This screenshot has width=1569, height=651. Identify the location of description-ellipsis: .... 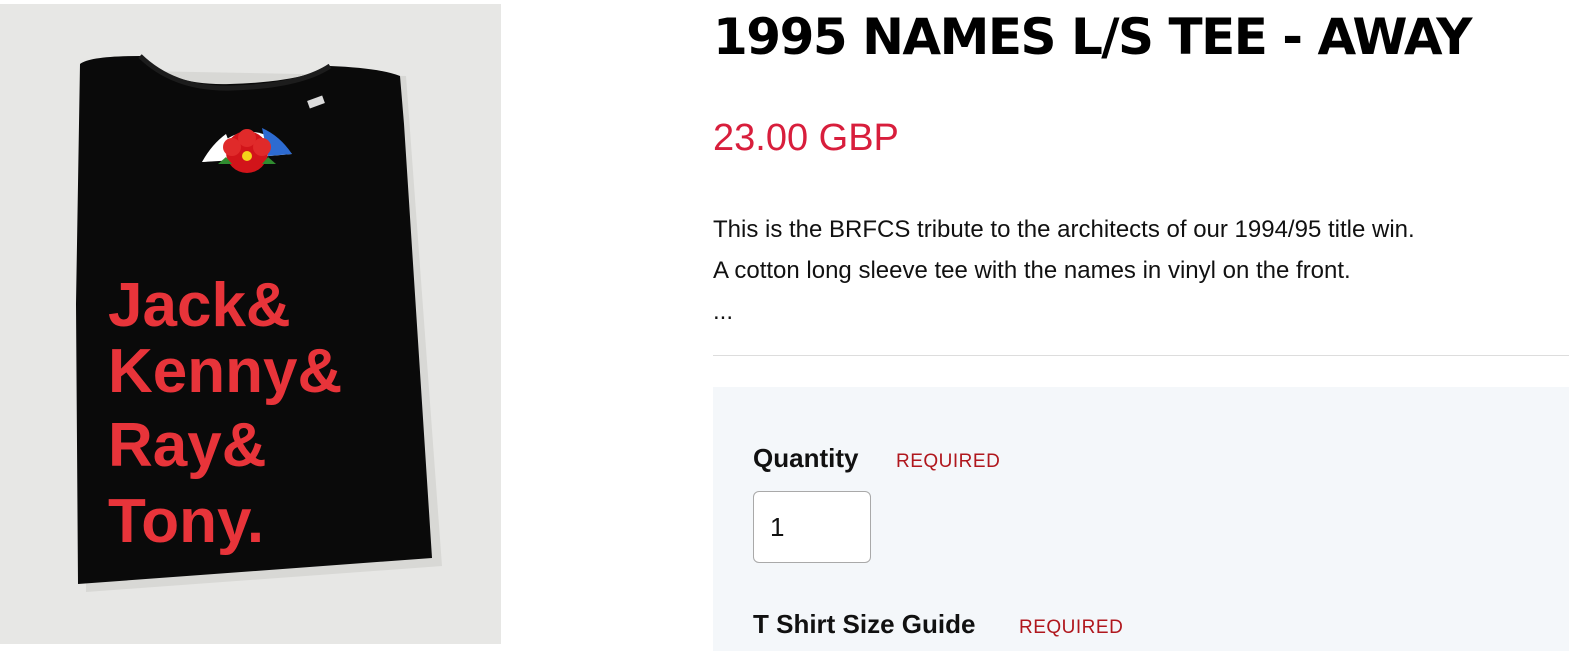
(723, 311).